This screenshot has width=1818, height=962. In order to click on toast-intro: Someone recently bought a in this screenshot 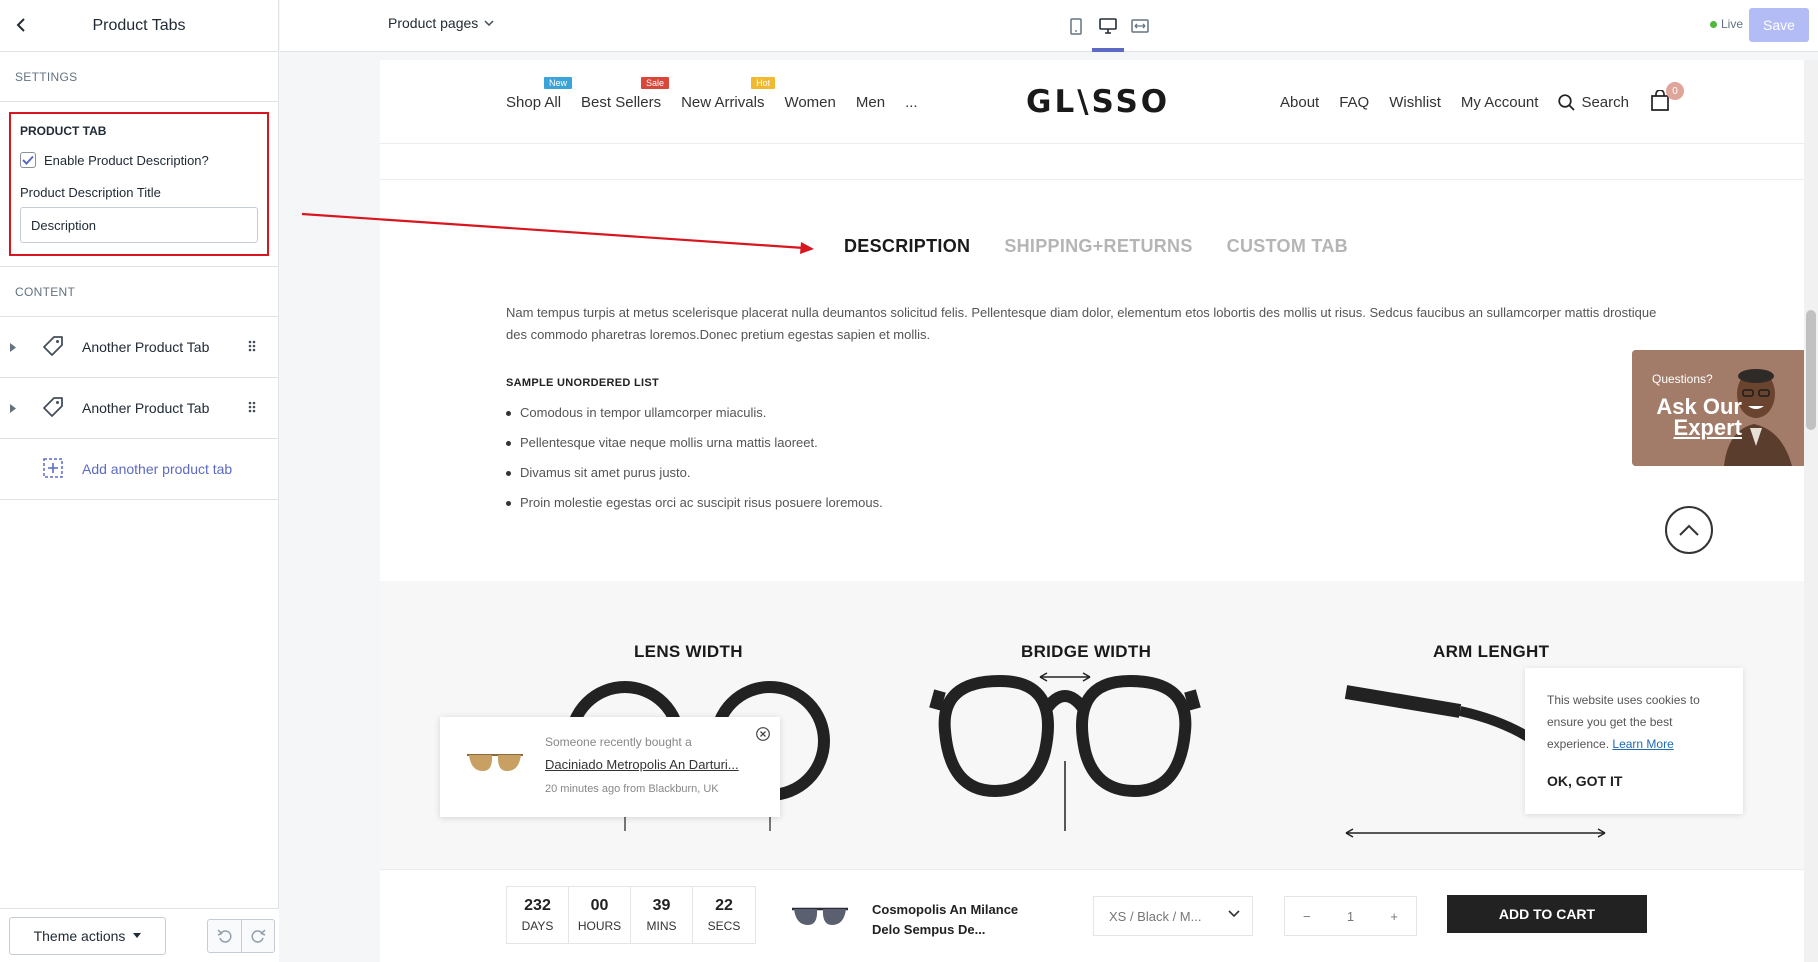, I will do `click(618, 742)`.